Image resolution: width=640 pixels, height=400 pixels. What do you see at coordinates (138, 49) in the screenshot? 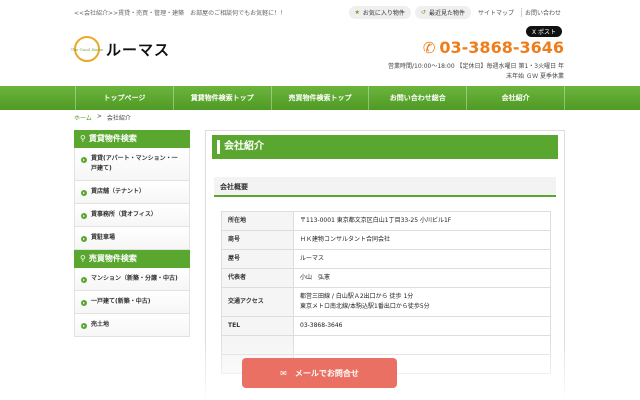
I see `logo-text: ルーマス` at bounding box center [138, 49].